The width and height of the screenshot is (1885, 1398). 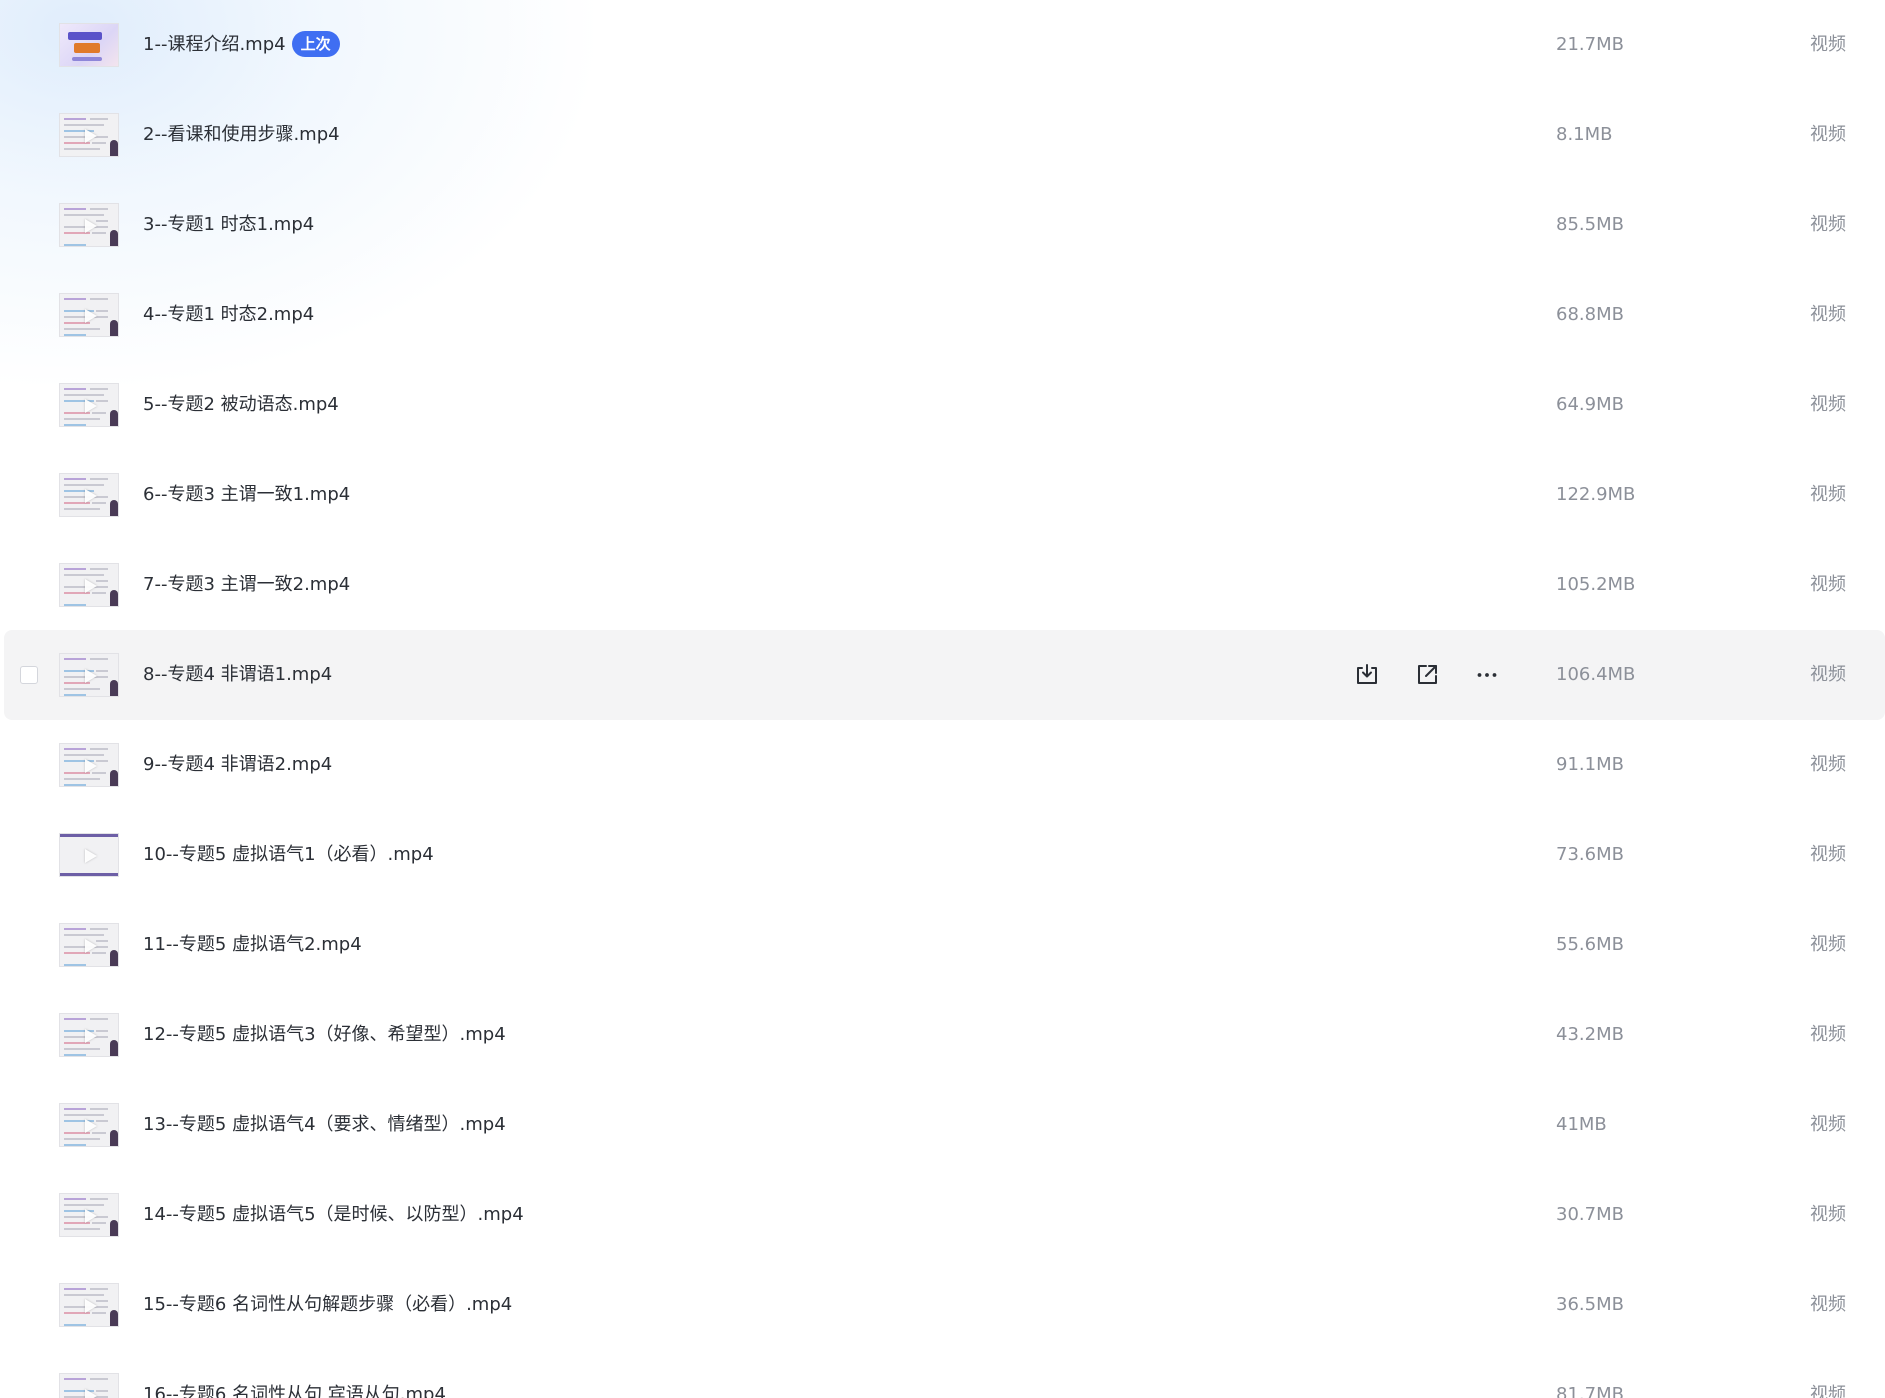 I want to click on file-row: 4--专题1 时态2.mp4 68.8MB 视频, so click(x=942, y=315).